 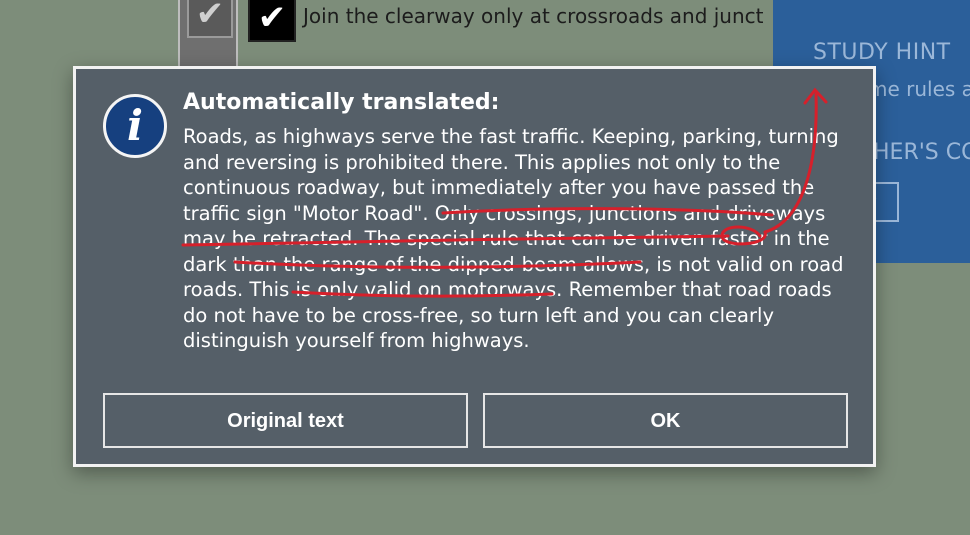 What do you see at coordinates (285, 420) in the screenshot?
I see `original-text-button: Original text` at bounding box center [285, 420].